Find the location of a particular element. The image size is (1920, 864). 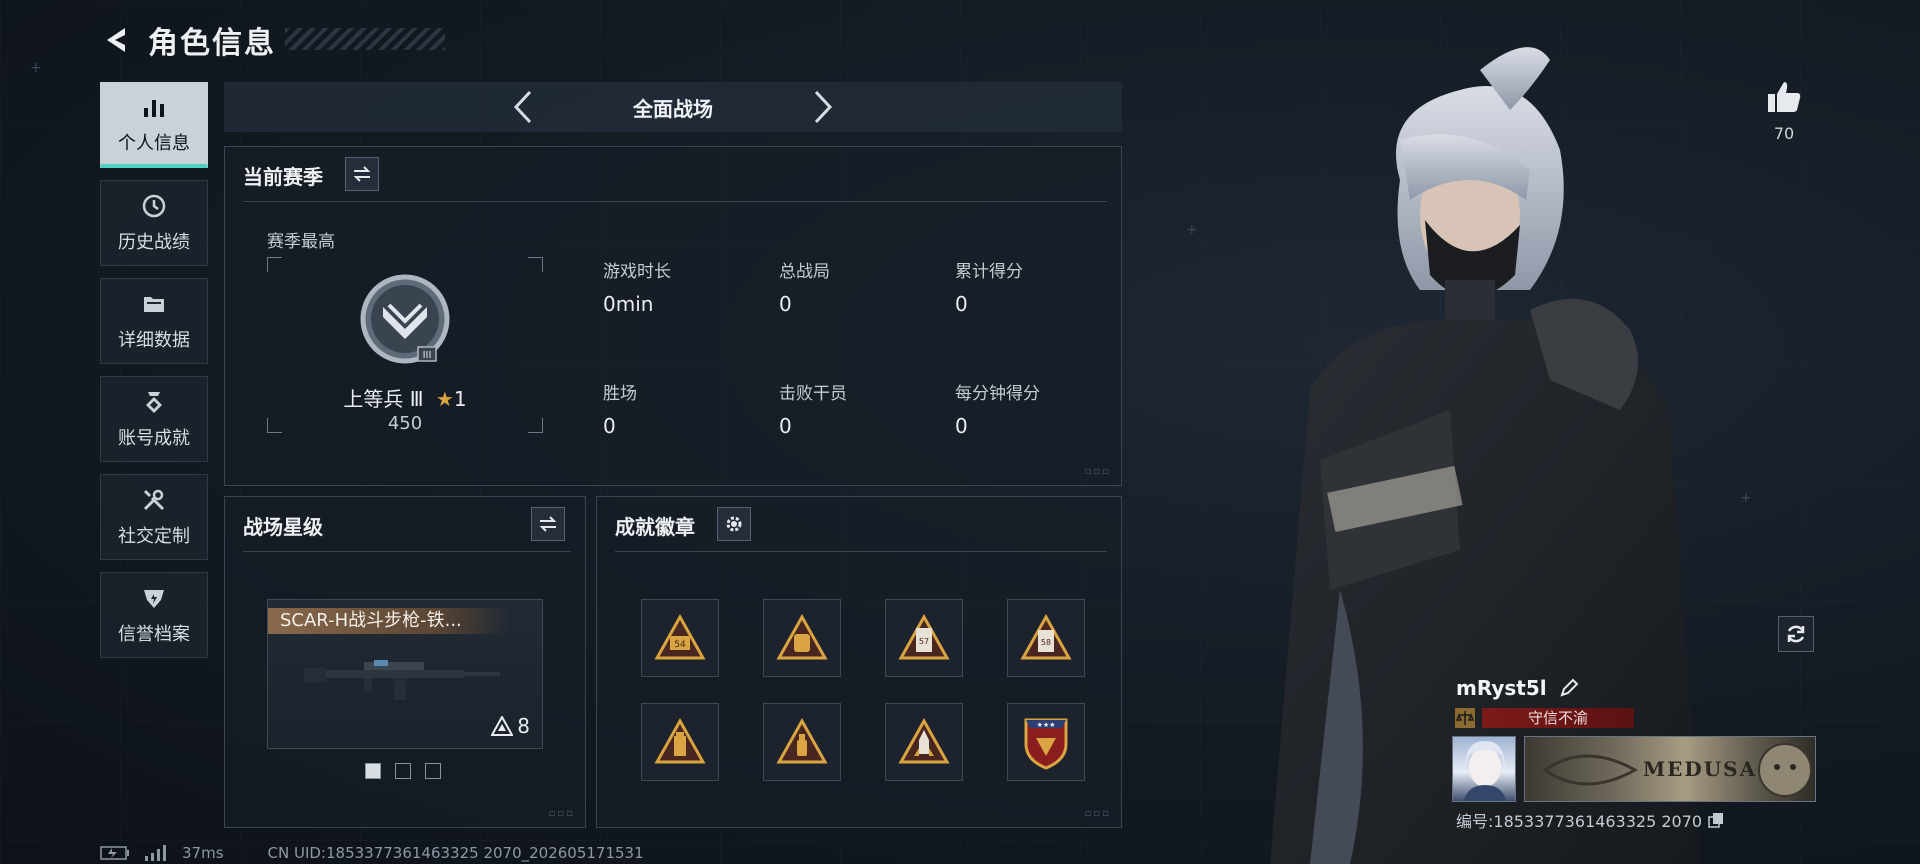

shield-badge-icon: ★★★ is located at coordinates (1046, 744).